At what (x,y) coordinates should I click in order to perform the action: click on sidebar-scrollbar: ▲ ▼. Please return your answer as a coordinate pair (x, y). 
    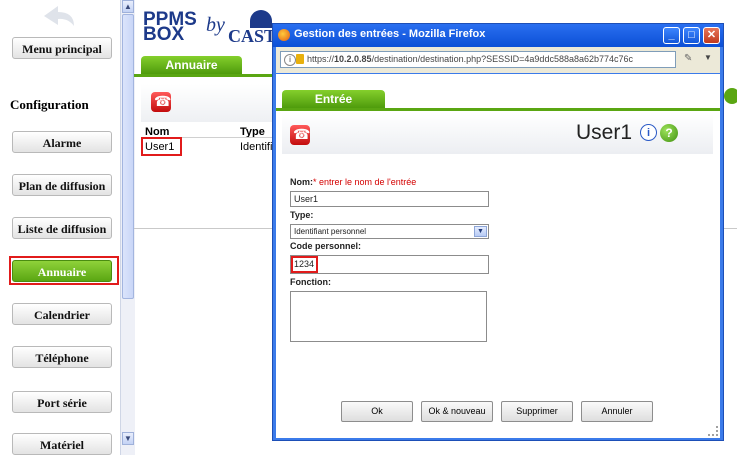
    Looking at the image, I should click on (127, 227).